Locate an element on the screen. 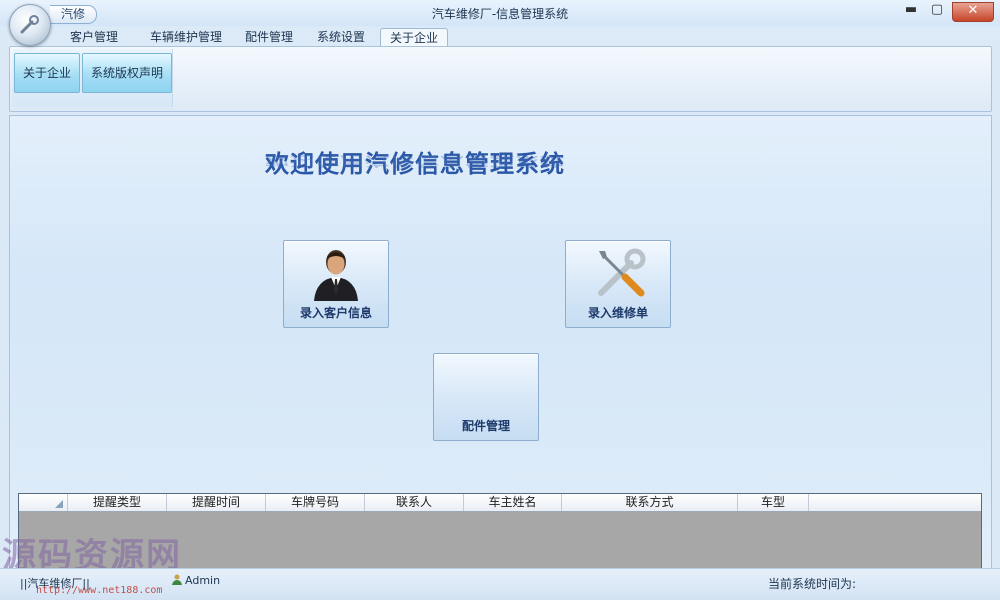 This screenshot has width=1000, height=600. ribbon-panel: 关于企业 系统版权声明 is located at coordinates (500, 79).